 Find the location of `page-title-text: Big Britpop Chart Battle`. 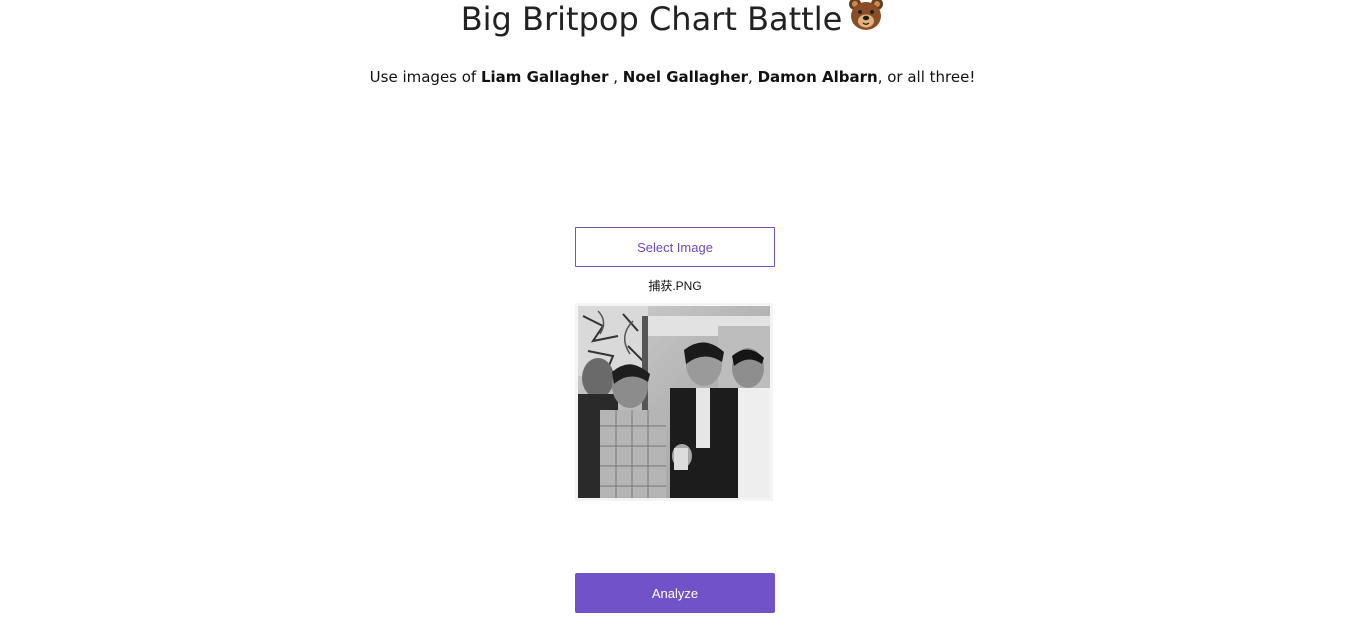

page-title-text: Big Britpop Chart Battle is located at coordinates (651, 19).